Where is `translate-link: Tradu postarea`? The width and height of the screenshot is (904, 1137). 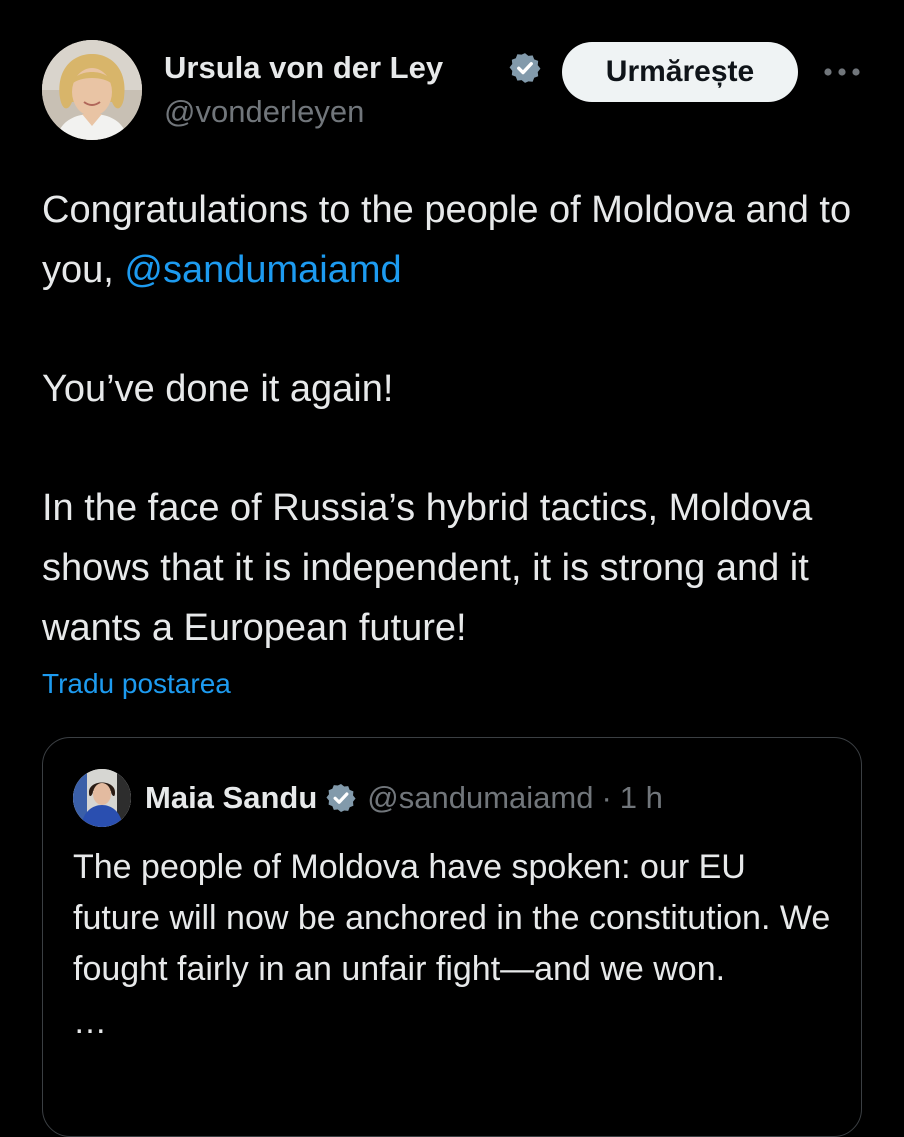 translate-link: Tradu postarea is located at coordinates (136, 684).